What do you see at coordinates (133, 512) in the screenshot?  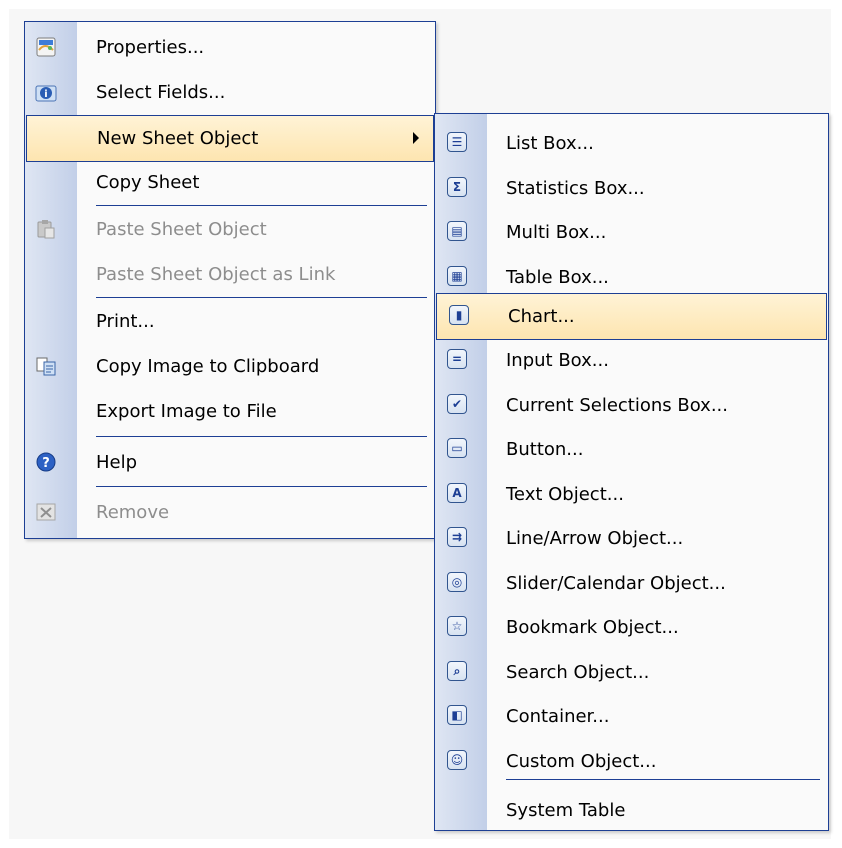 I see `menu-item-label: Remove` at bounding box center [133, 512].